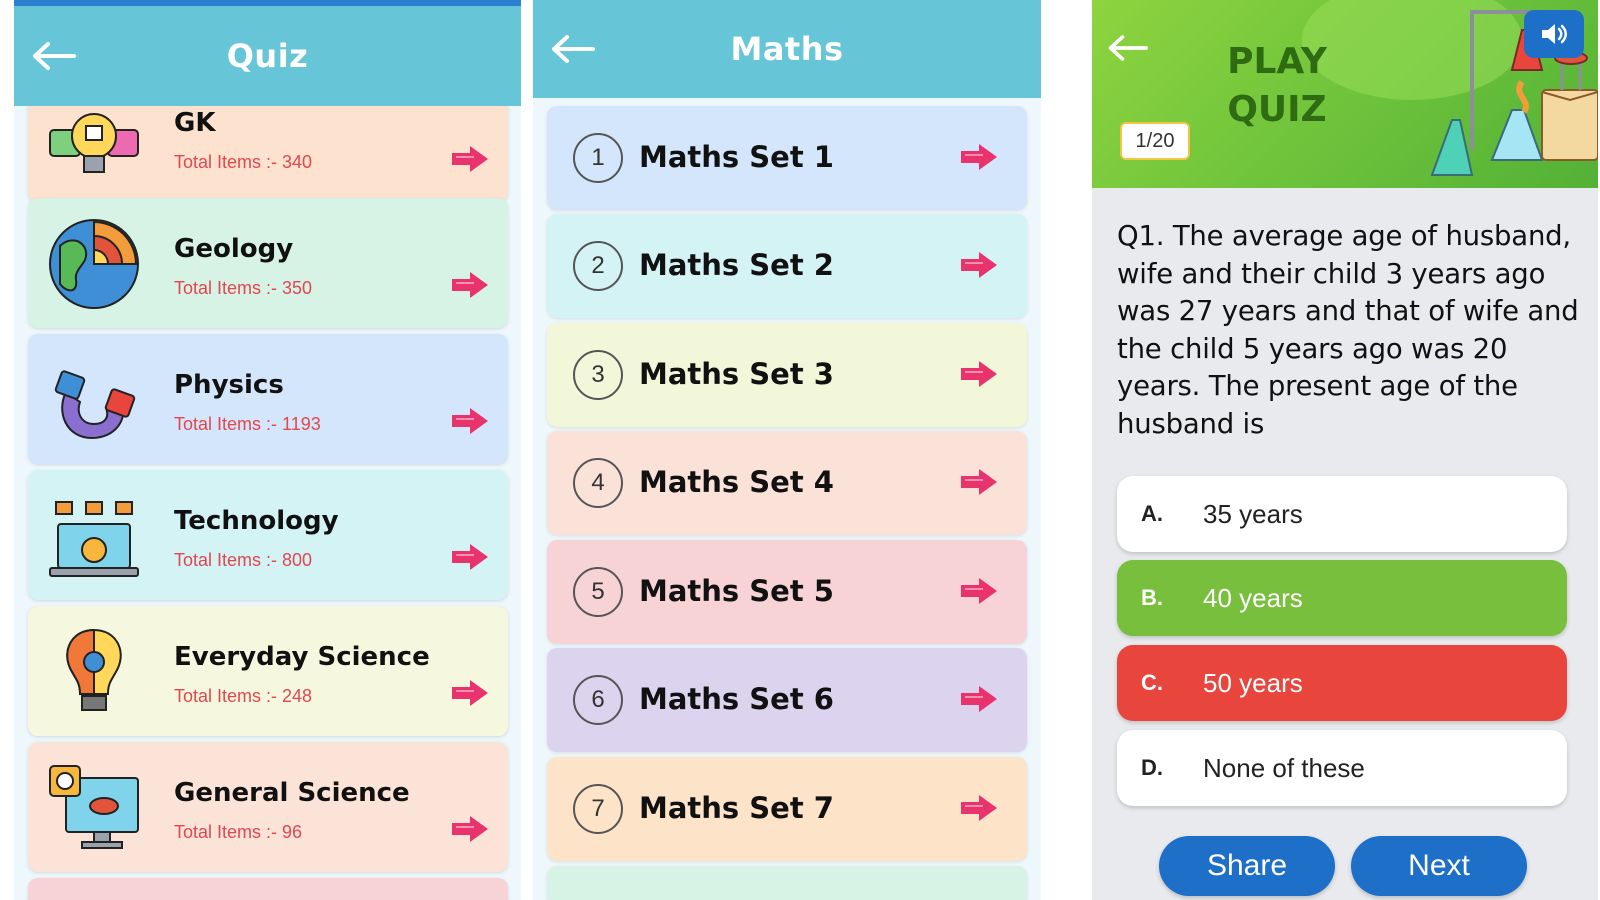 Image resolution: width=1600 pixels, height=900 pixels. Describe the element at coordinates (1152, 682) in the screenshot. I see `option-letter: C.` at that location.